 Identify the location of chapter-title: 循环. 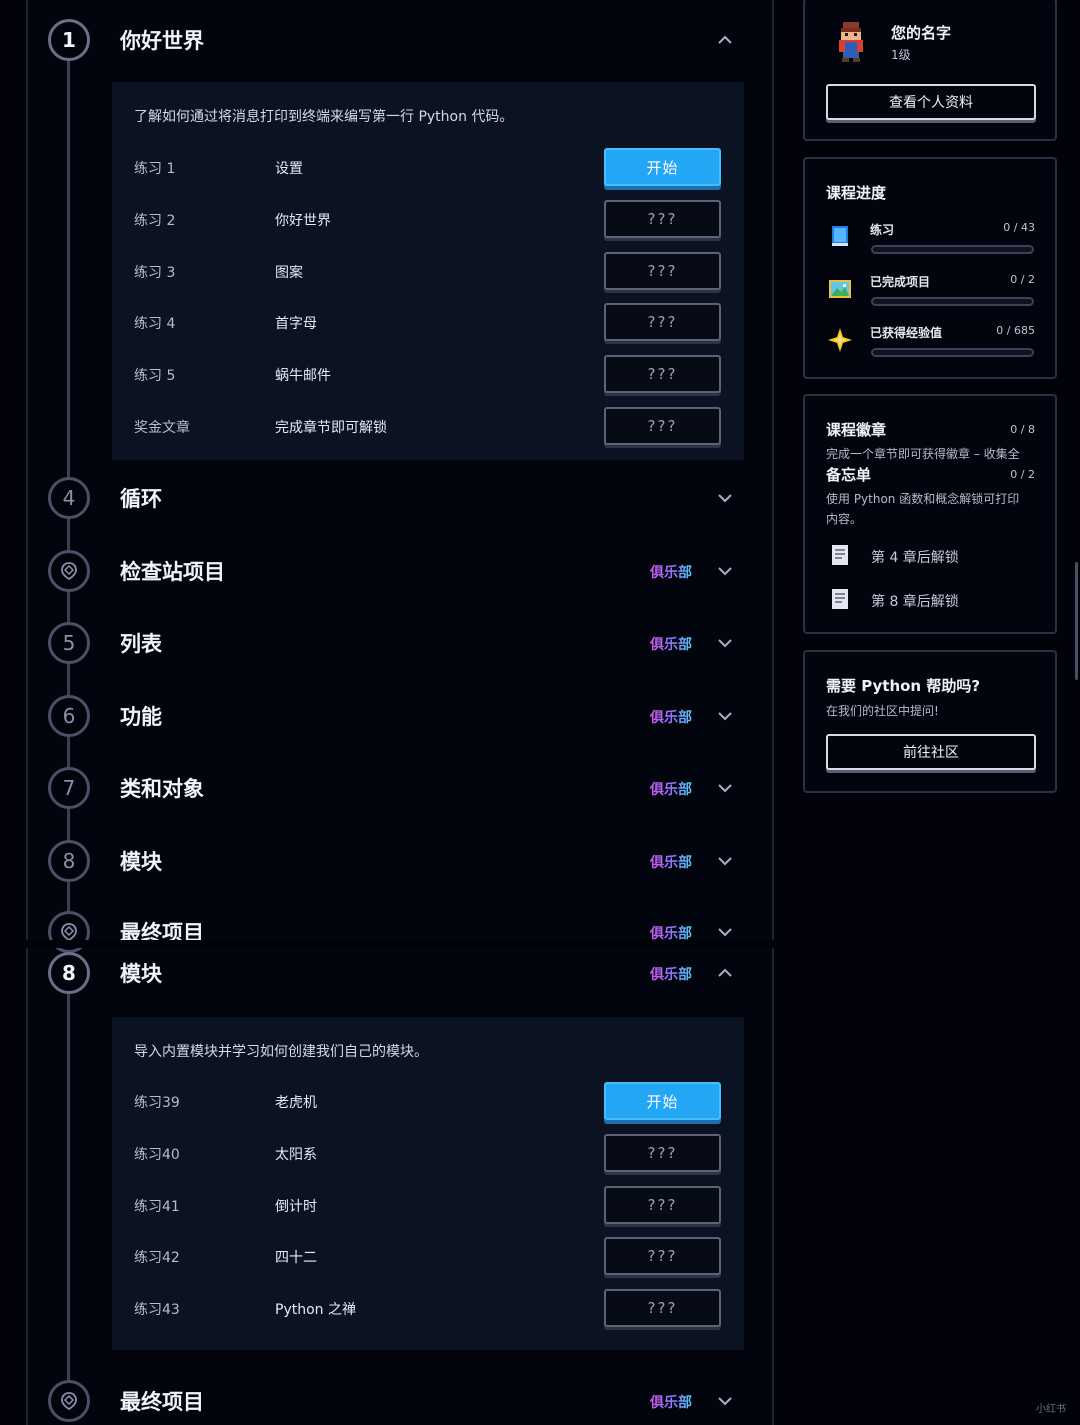
(141, 499).